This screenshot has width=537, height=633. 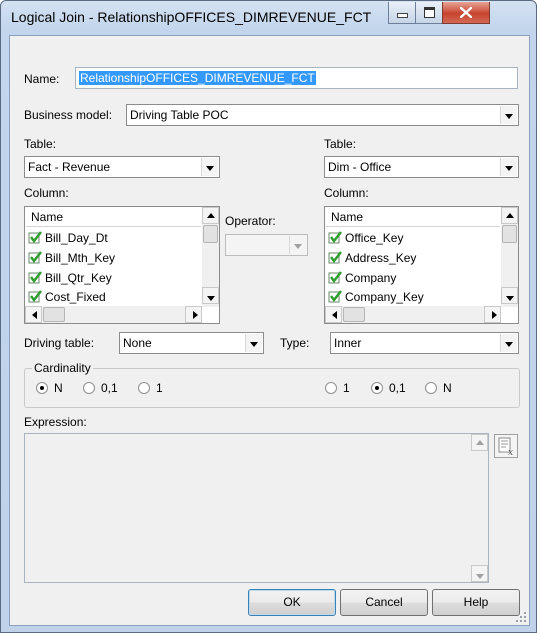 What do you see at coordinates (360, 167) in the screenshot?
I see `right-table-value: Dim - Office` at bounding box center [360, 167].